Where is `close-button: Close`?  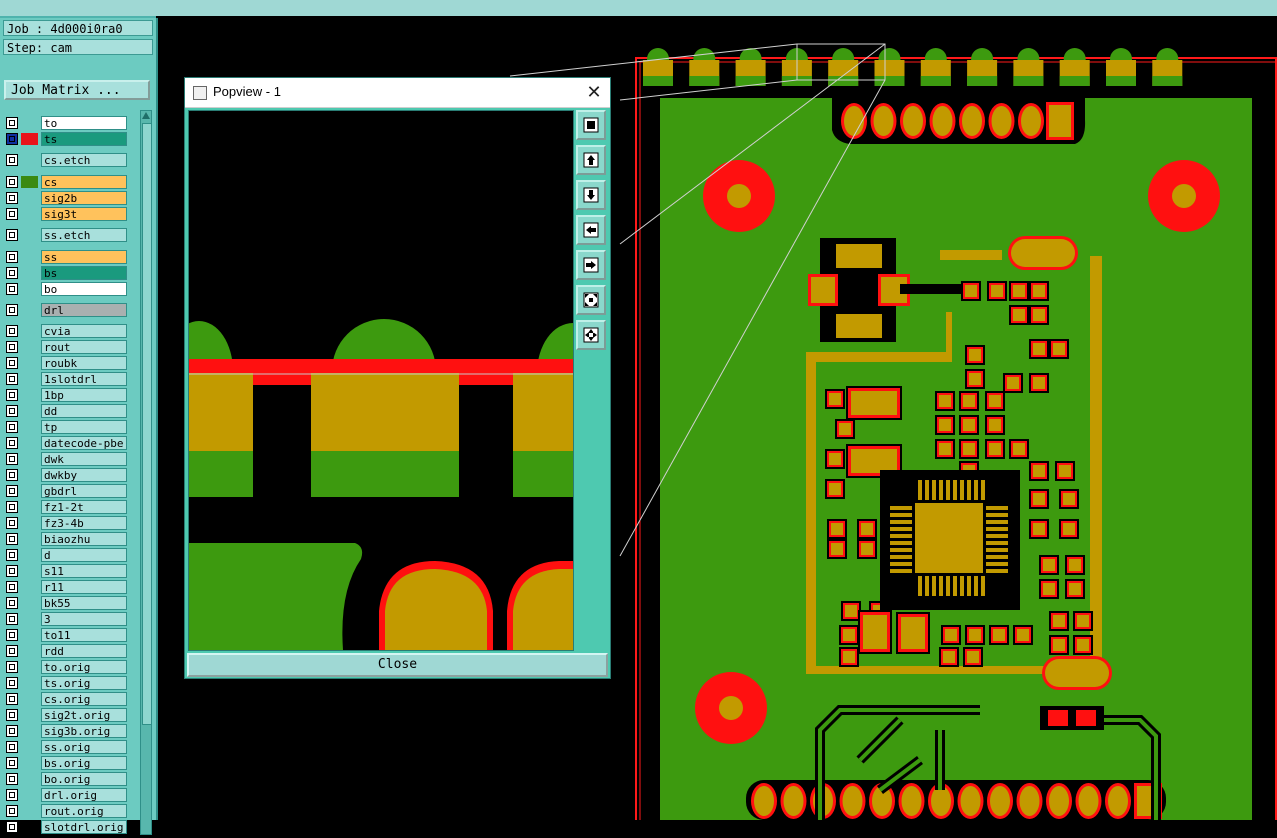 close-button: Close is located at coordinates (397, 665).